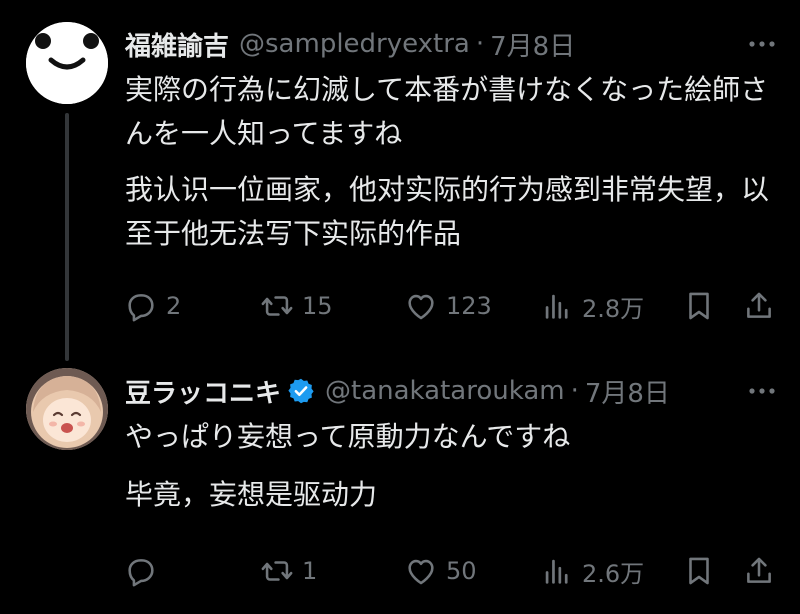 The width and height of the screenshot is (800, 614). Describe the element at coordinates (203, 391) in the screenshot. I see `display-name: 豆ラッコニキ` at that location.